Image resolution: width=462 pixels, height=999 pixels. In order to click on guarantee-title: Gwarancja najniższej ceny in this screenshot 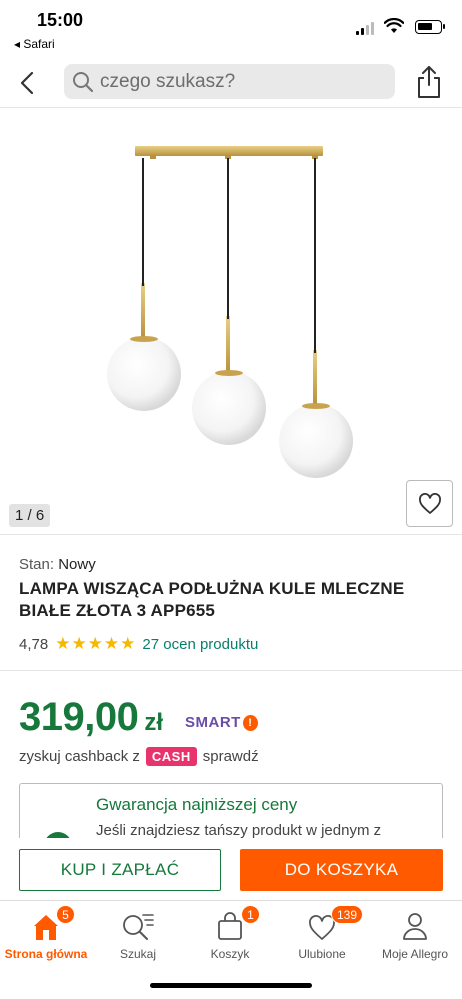, I will do `click(197, 804)`.